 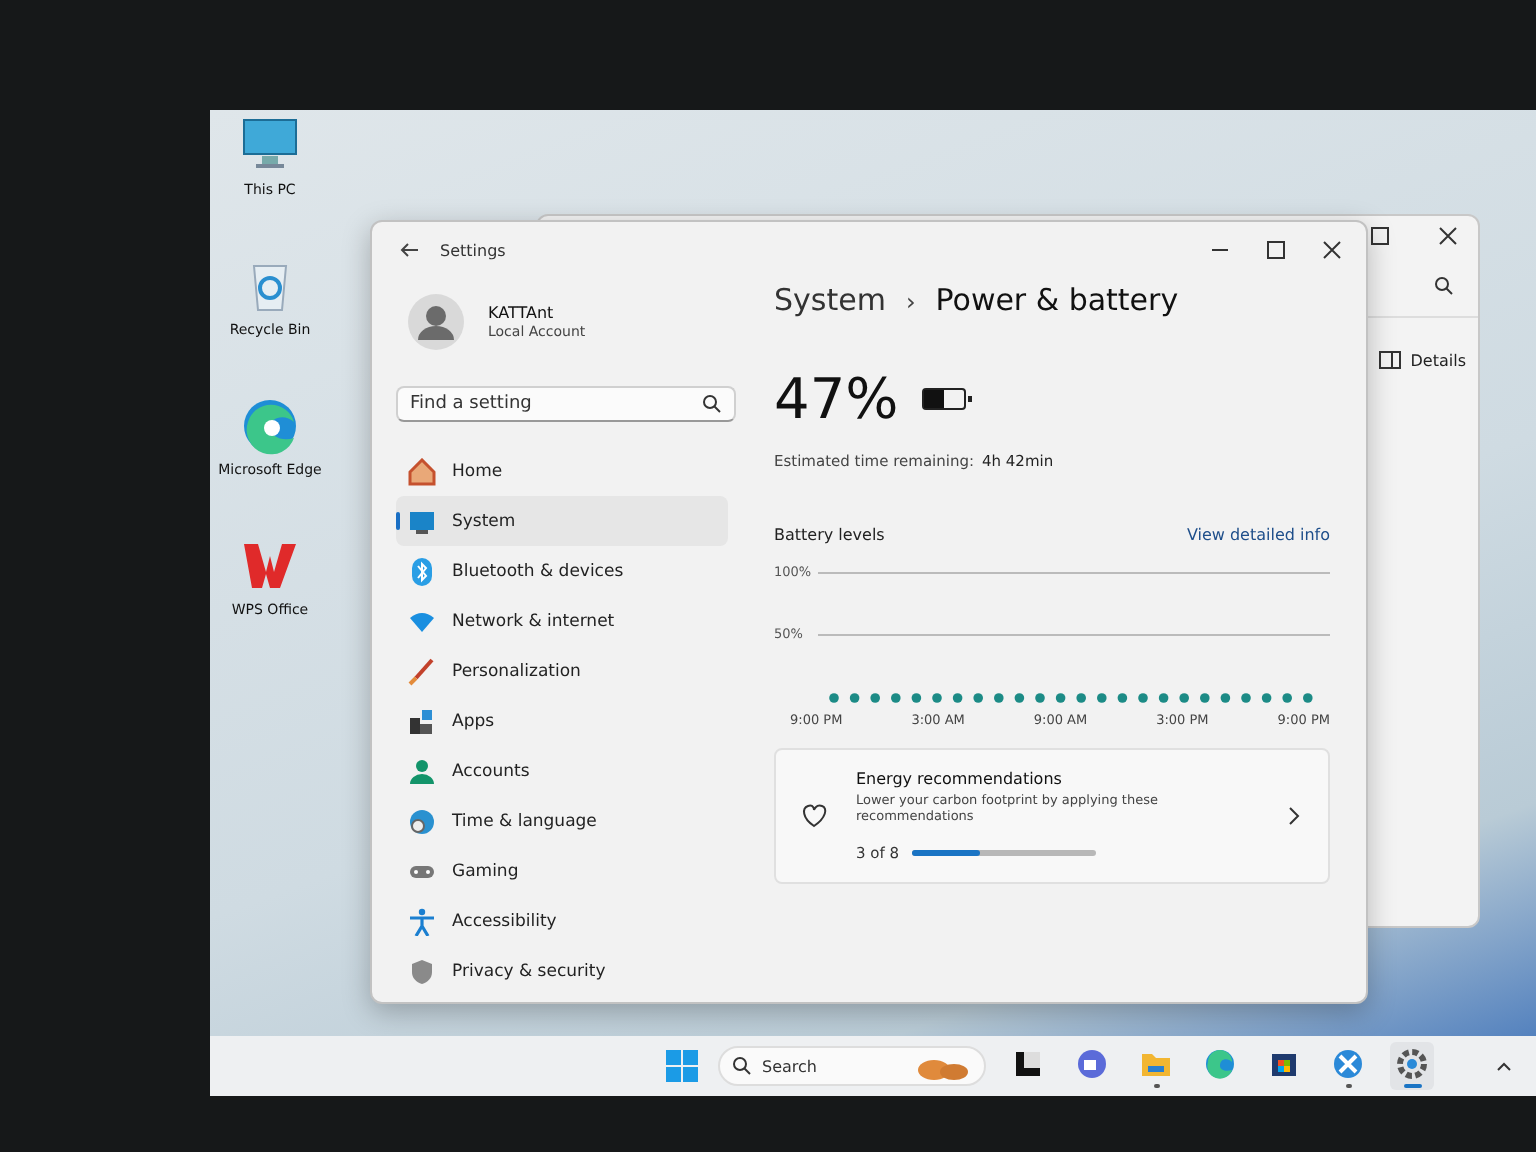 What do you see at coordinates (562, 471) in the screenshot?
I see `nav-item: Home` at bounding box center [562, 471].